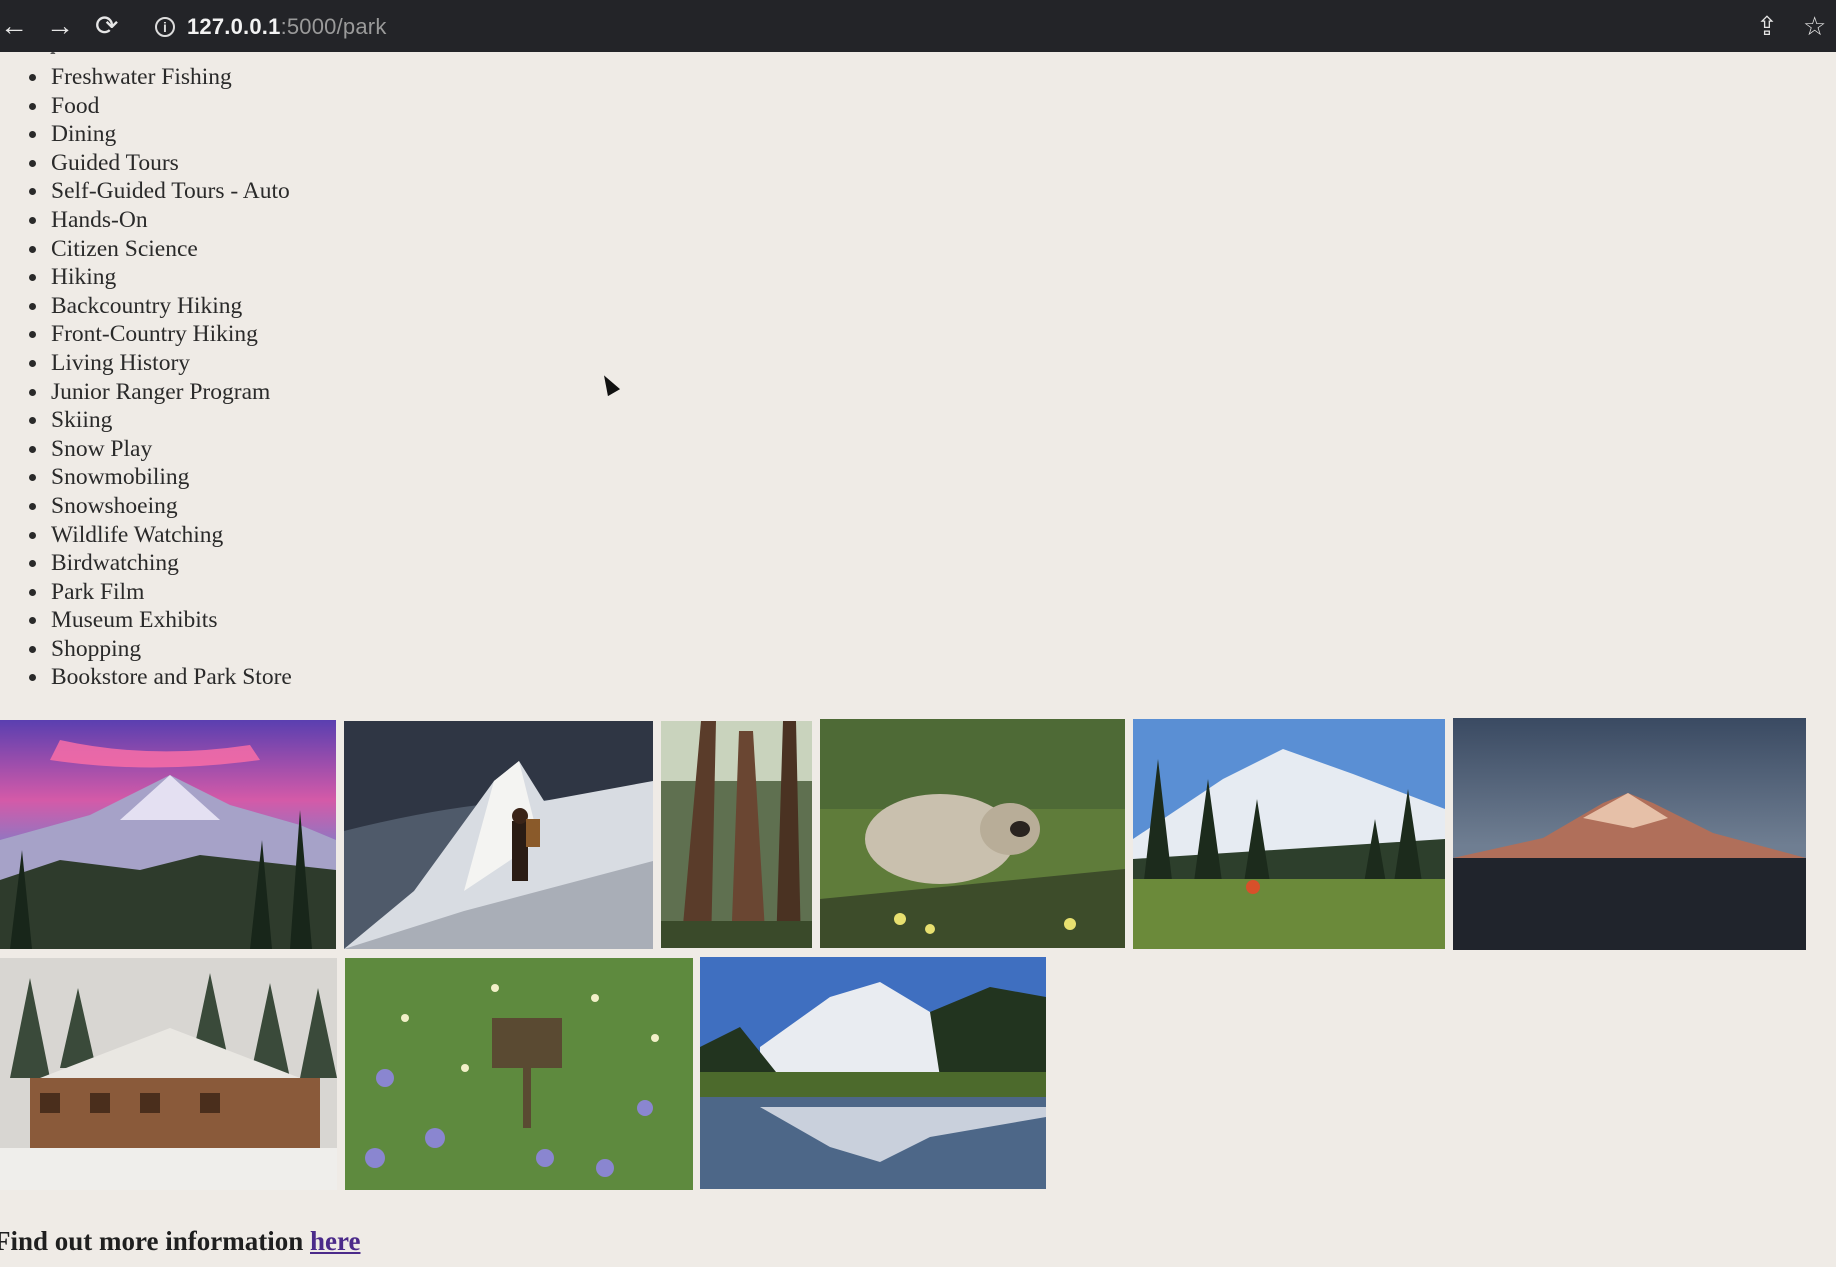 This screenshot has height=1267, width=1836. What do you see at coordinates (155, 1241) in the screenshot?
I see `more-info-label: Find out more information` at bounding box center [155, 1241].